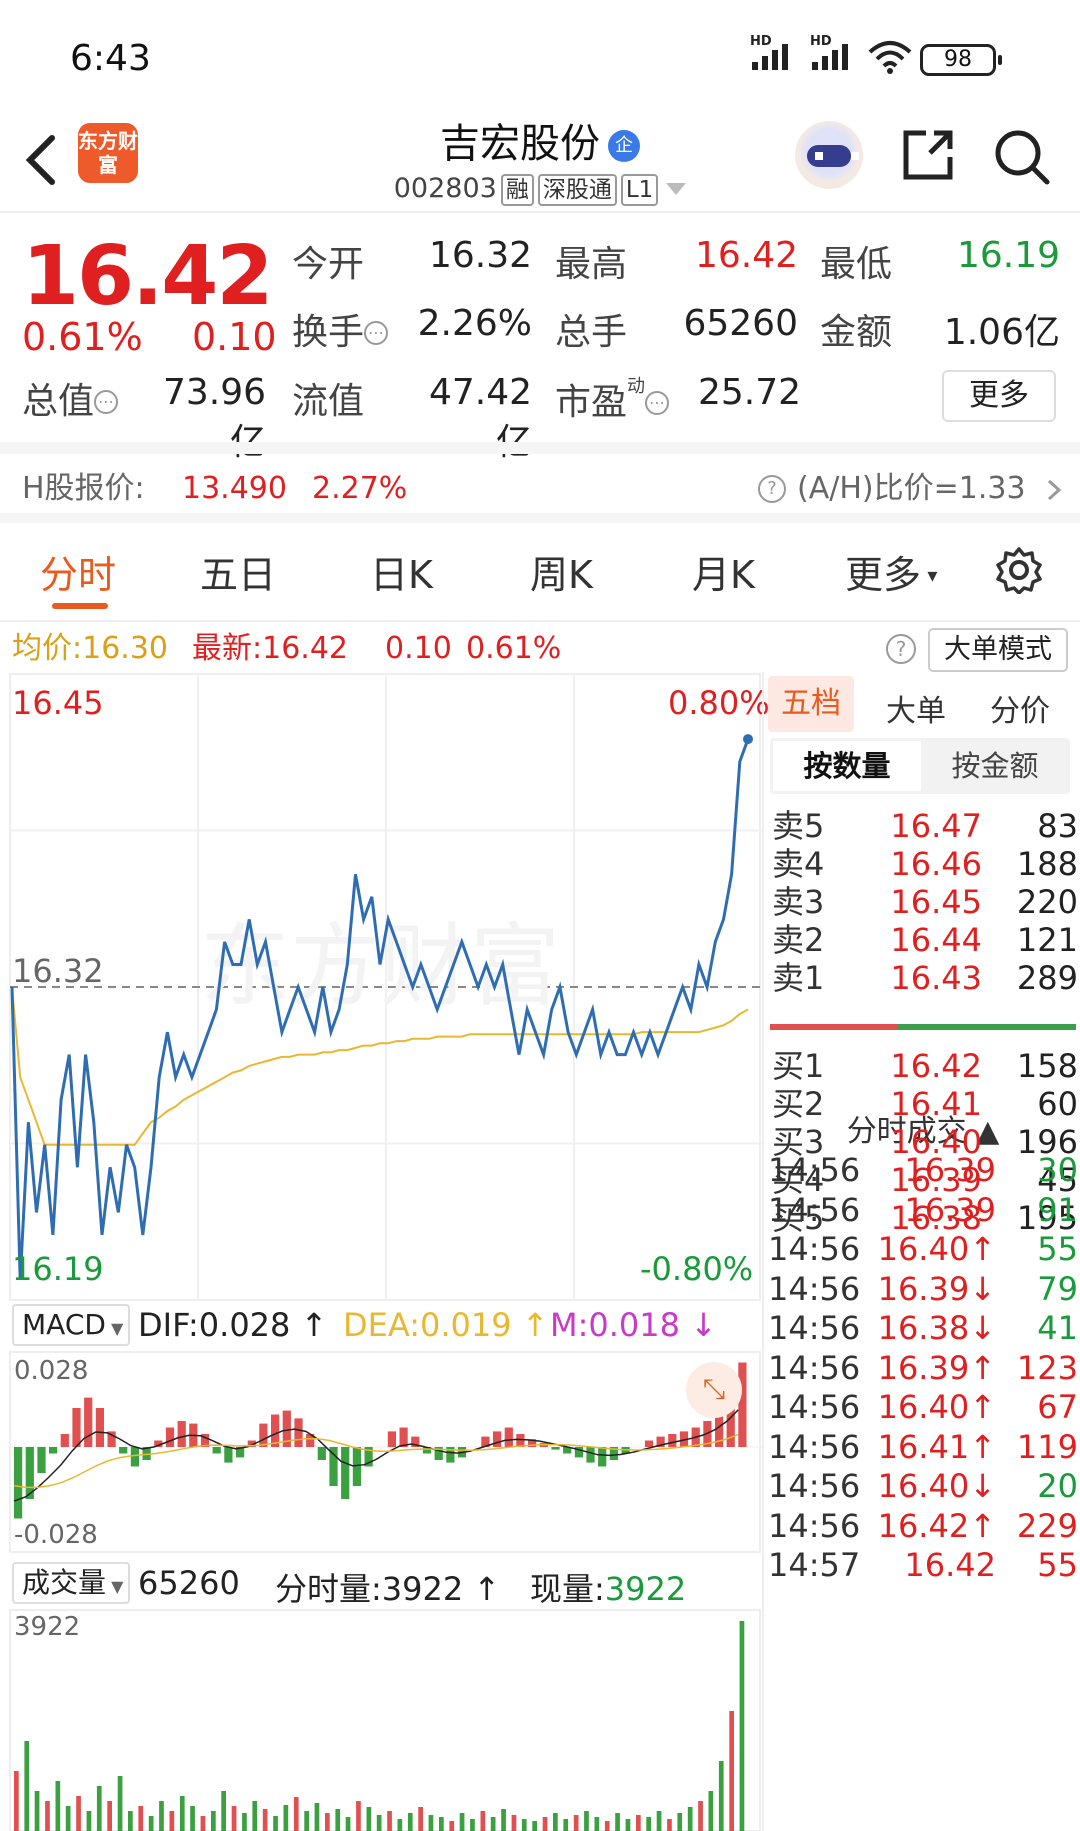 Image resolution: width=1080 pixels, height=1831 pixels. What do you see at coordinates (748, 739) in the screenshot?
I see `last-price-dot` at bounding box center [748, 739].